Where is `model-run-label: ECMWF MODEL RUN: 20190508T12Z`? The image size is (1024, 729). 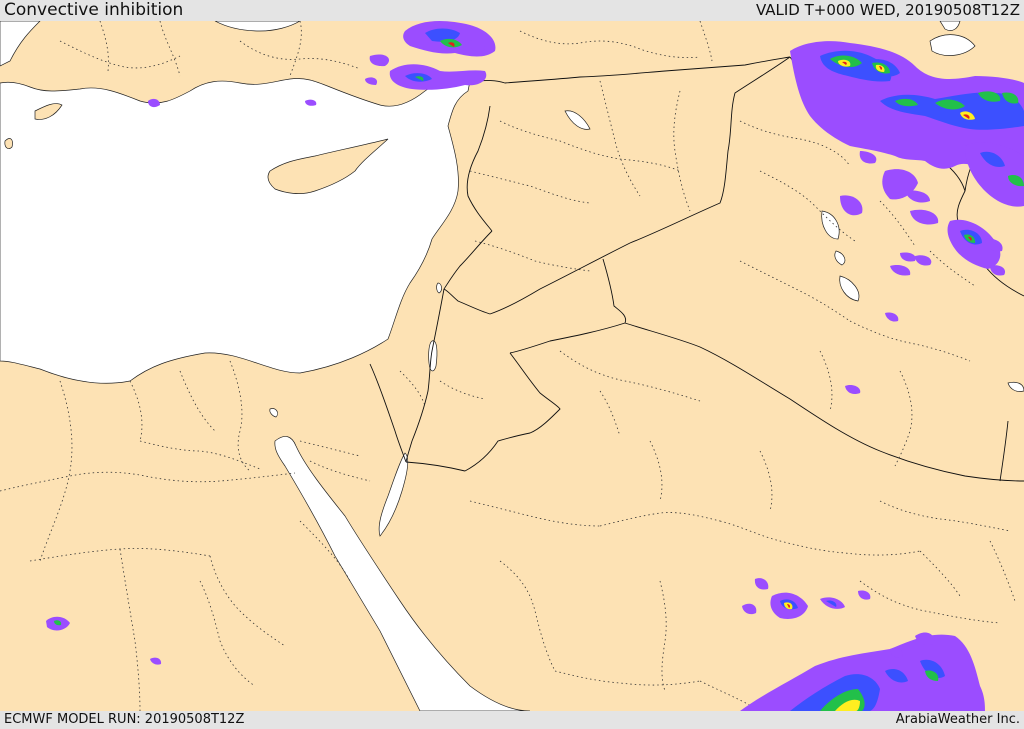
model-run-label: ECMWF MODEL RUN: 20190508T12Z is located at coordinates (124, 719).